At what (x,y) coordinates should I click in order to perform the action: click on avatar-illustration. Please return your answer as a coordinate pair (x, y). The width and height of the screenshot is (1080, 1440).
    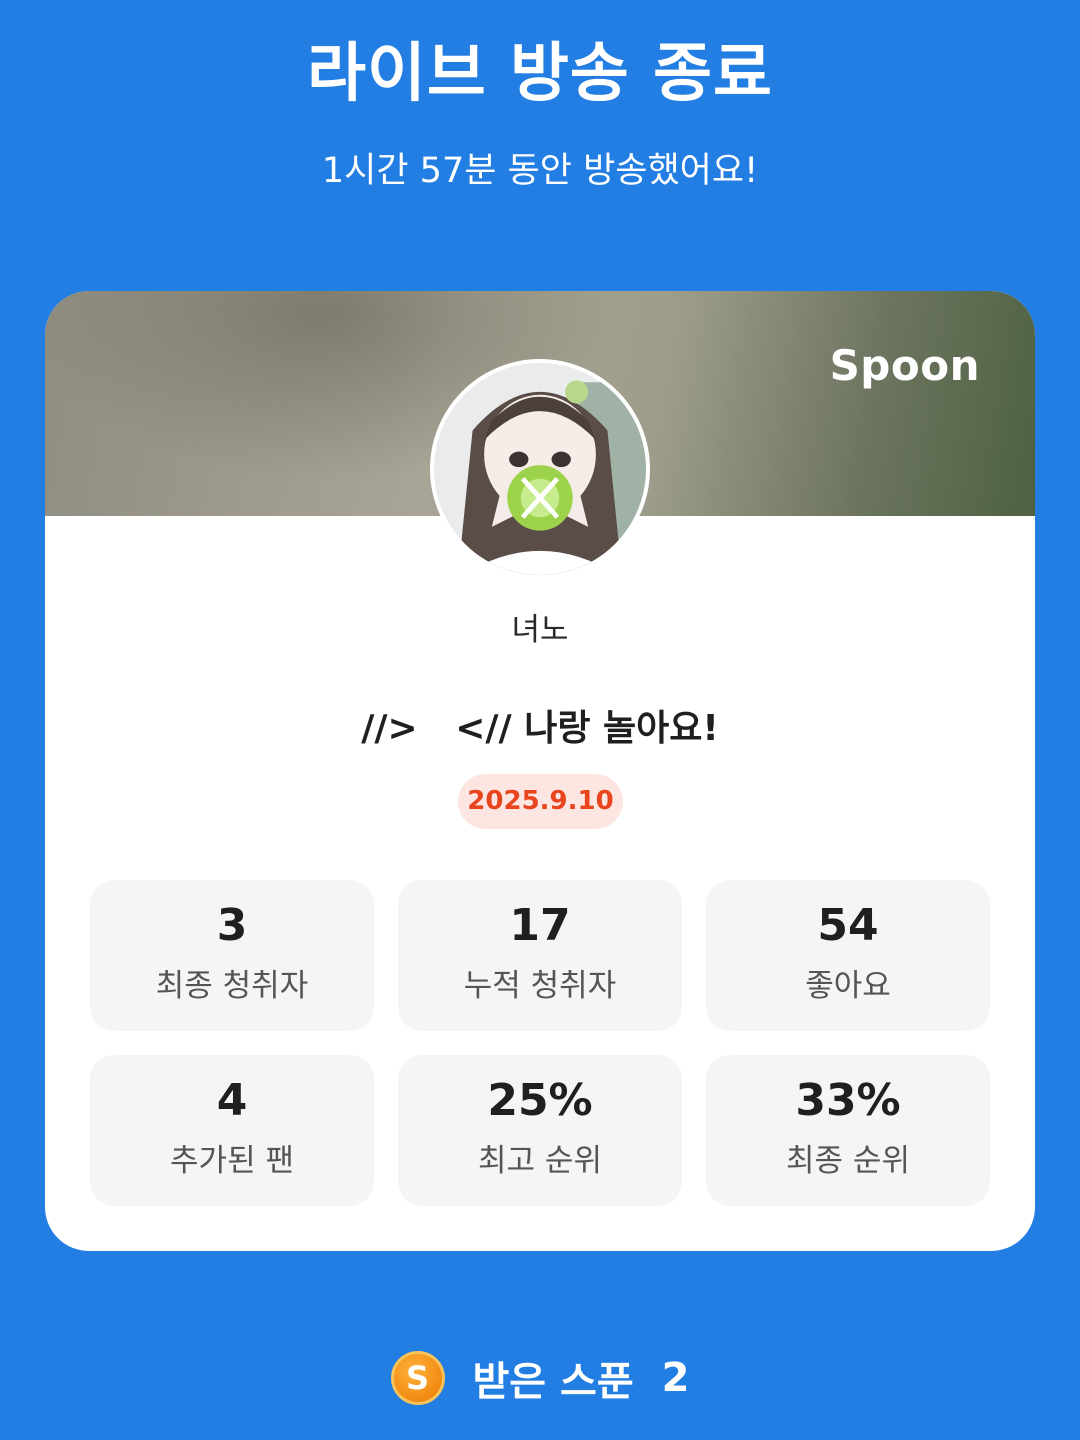
    Looking at the image, I should click on (540, 469).